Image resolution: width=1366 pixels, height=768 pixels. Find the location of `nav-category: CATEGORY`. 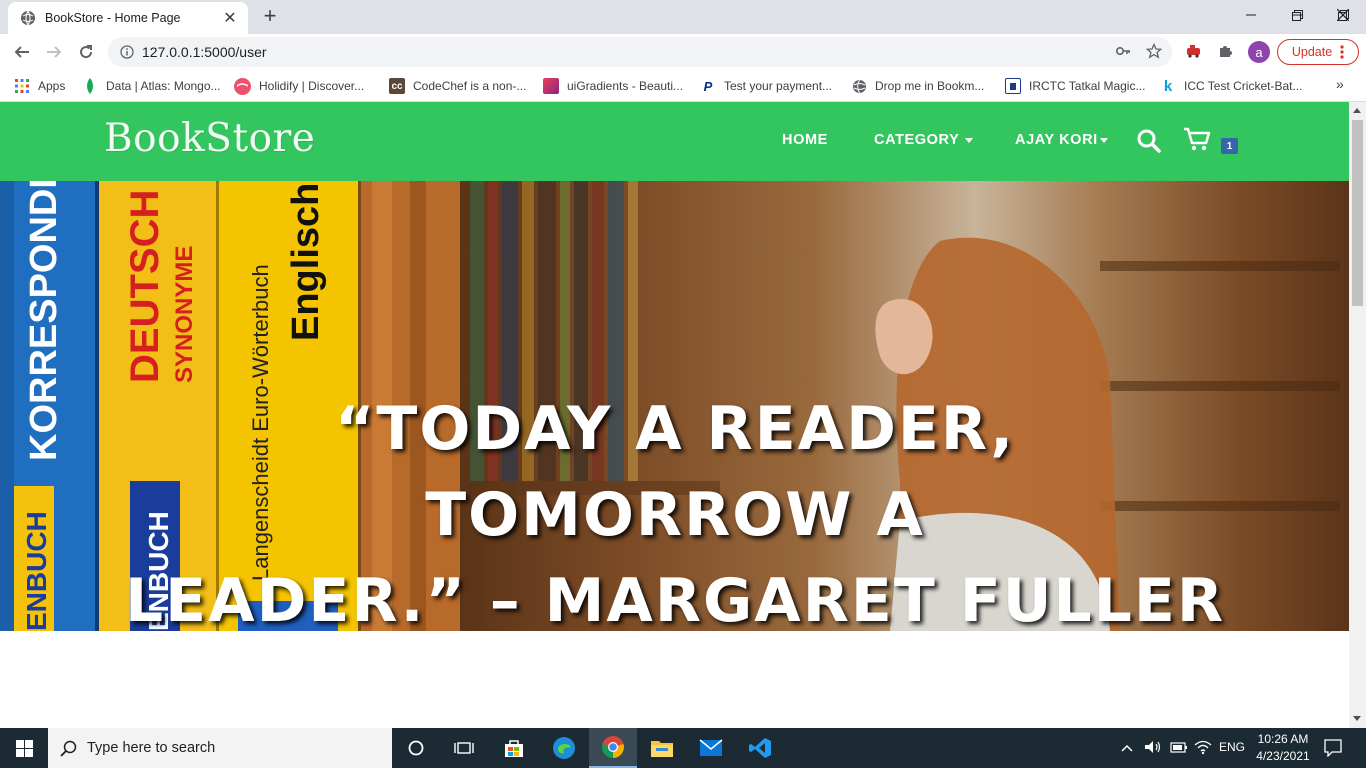

nav-category: CATEGORY is located at coordinates (924, 140).